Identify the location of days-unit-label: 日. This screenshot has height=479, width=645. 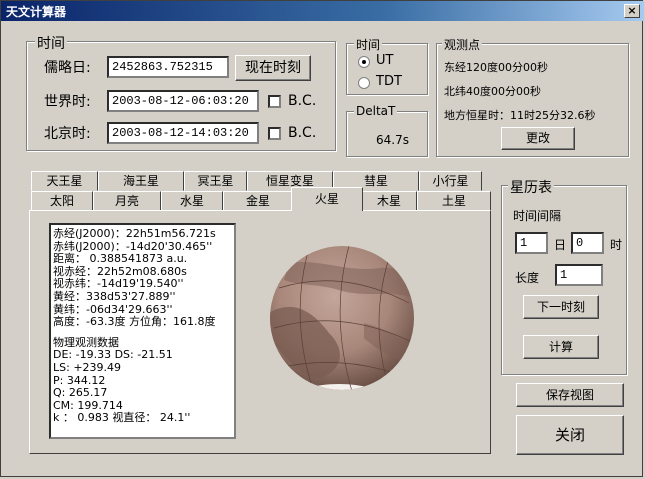
(560, 245).